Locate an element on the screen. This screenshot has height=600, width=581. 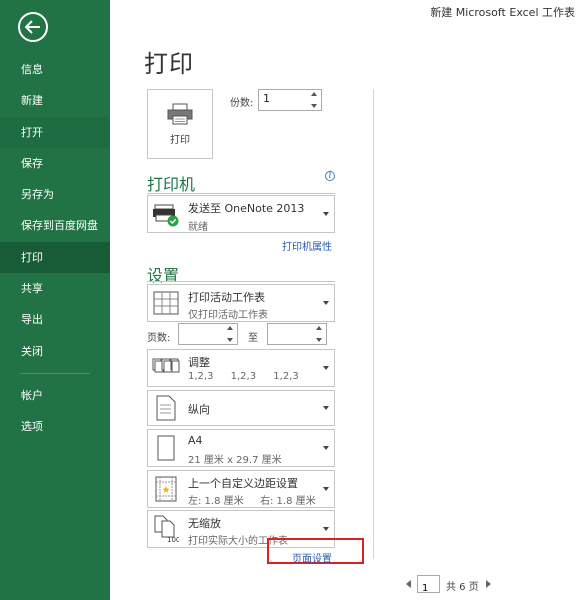
arrow-left-icon is located at coordinates (32, 27).